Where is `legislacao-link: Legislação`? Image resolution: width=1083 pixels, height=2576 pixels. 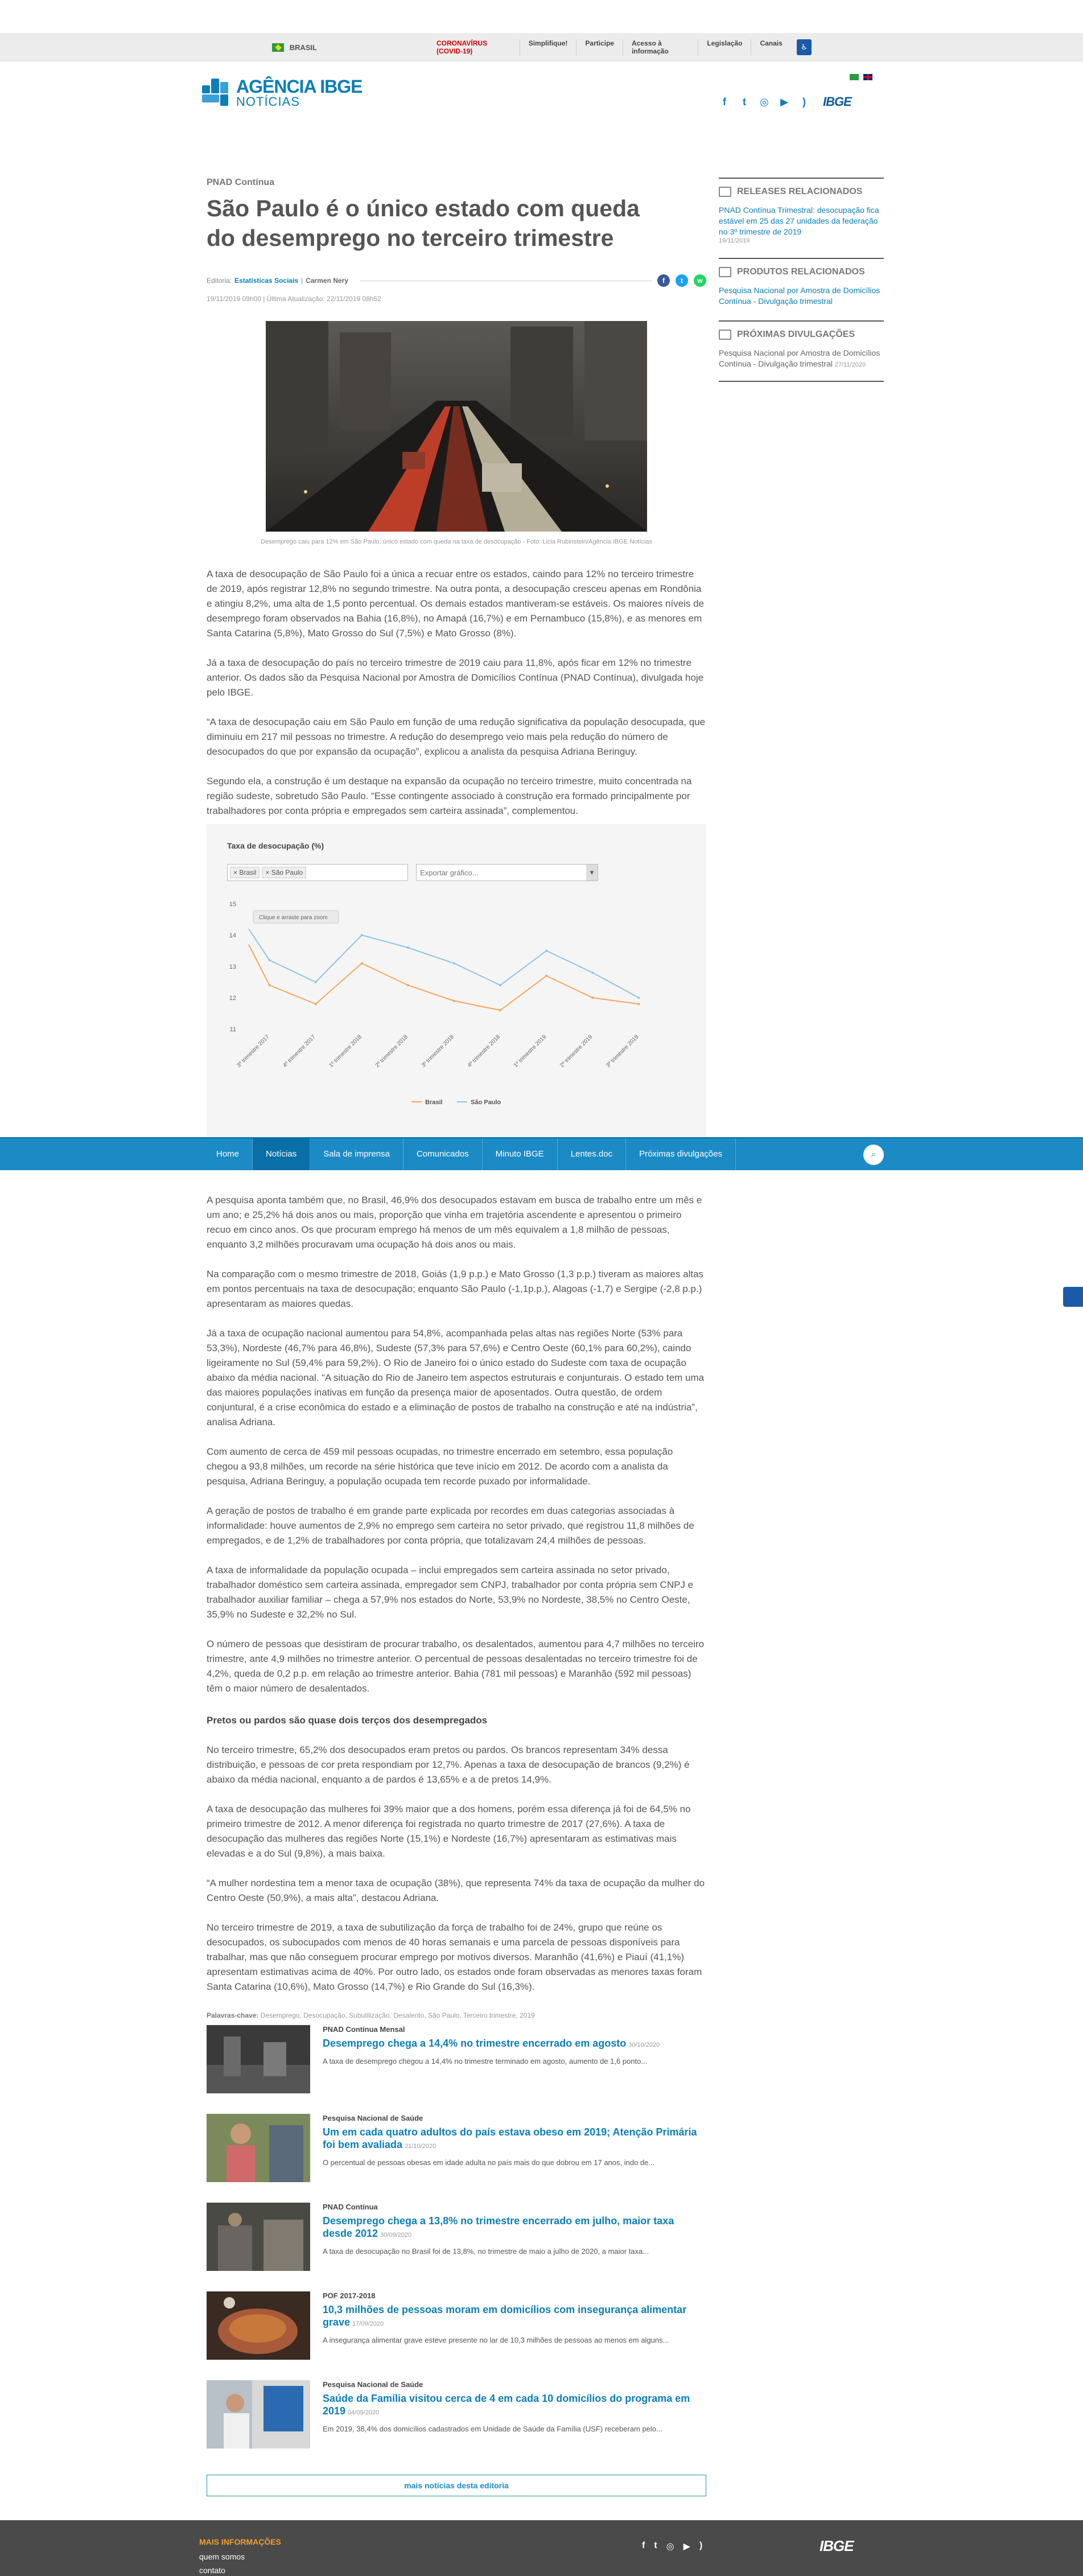
legislacao-link: Legislação is located at coordinates (725, 47).